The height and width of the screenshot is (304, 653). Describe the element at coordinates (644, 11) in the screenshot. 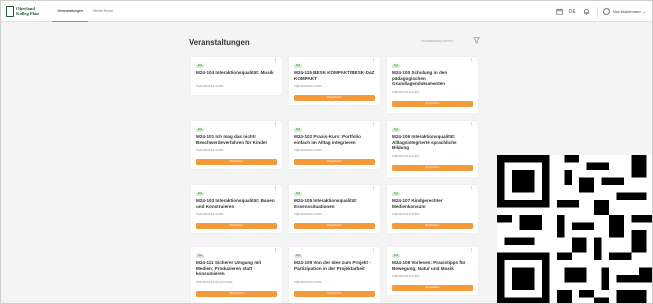

I see `chevron-down-icon: ⌄` at that location.